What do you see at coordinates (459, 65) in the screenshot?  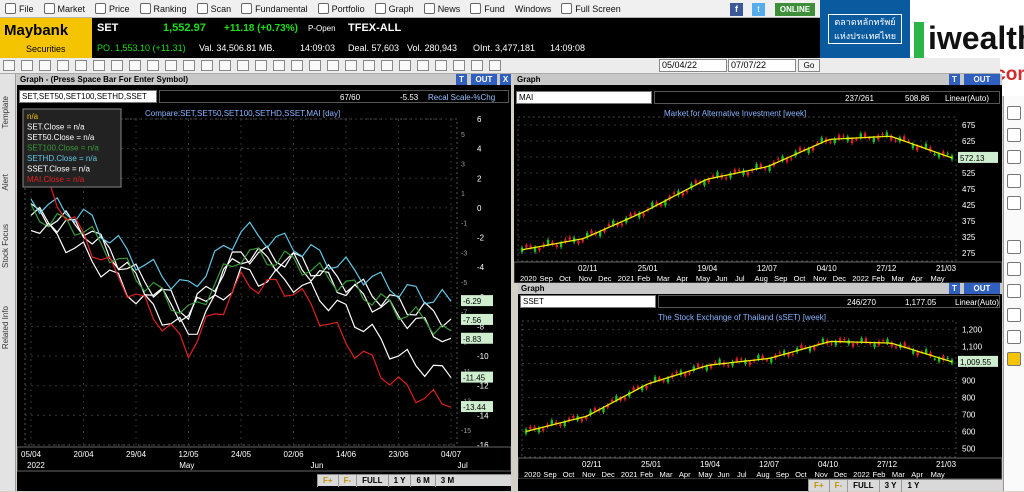 I see `list-tool-icon` at bounding box center [459, 65].